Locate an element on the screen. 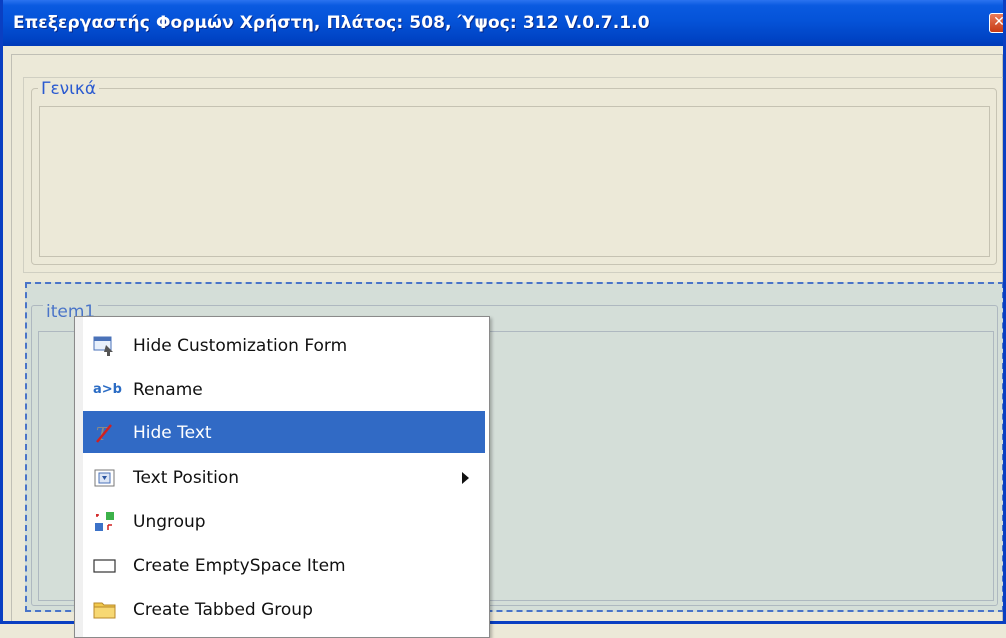 The height and width of the screenshot is (638, 1006). empty-space-icon is located at coordinates (105, 566).